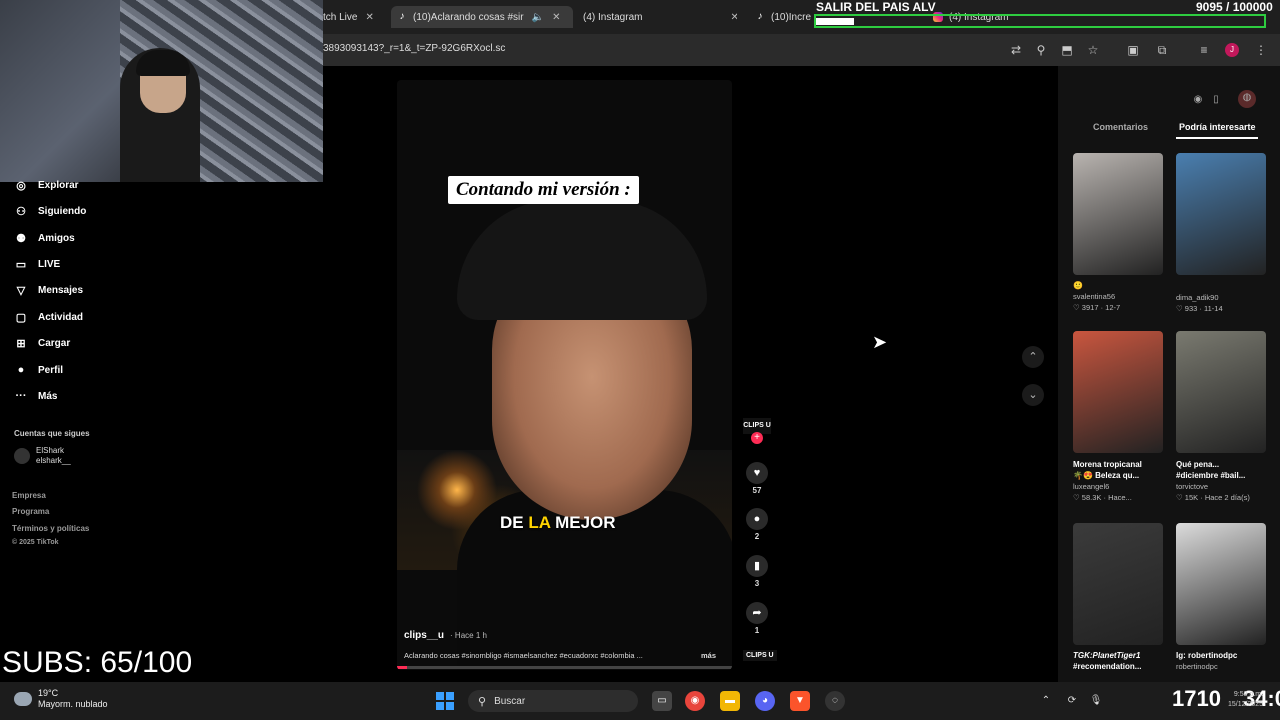 The image size is (1280, 720). I want to click on sidebar-item-amigos: ⚉ Amigos, so click(44, 238).